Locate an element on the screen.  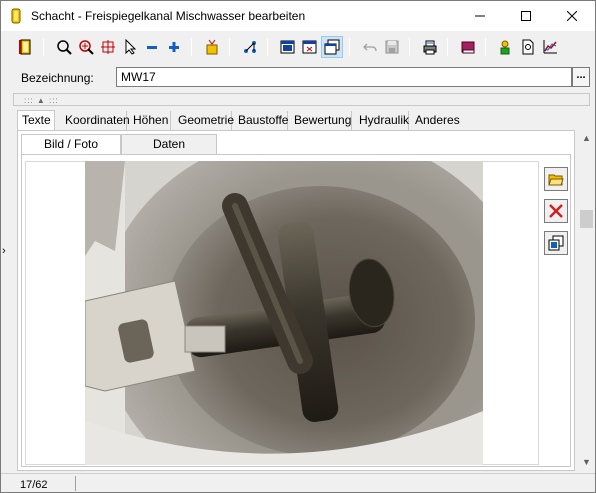
window-2-icon is located at coordinates (309, 47).